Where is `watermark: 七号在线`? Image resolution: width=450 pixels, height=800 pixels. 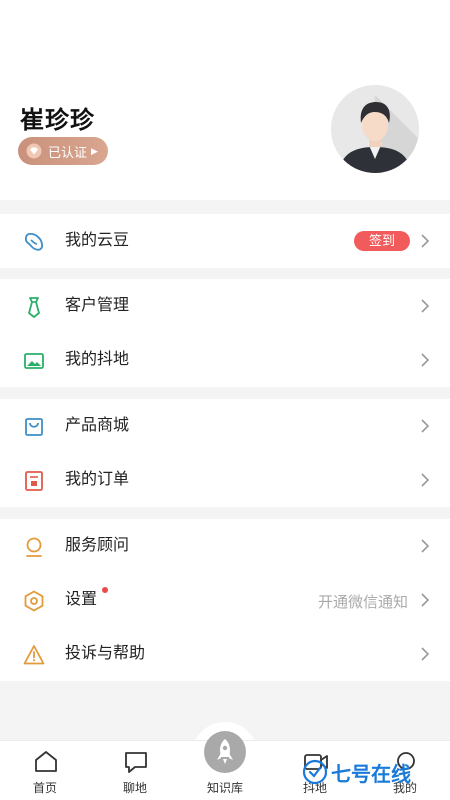 watermark: 七号在线 is located at coordinates (356, 772).